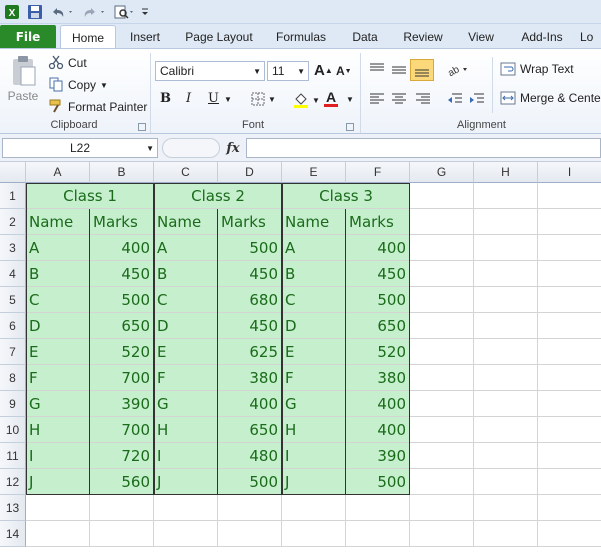 The image size is (601, 556). What do you see at coordinates (88, 37) in the screenshot?
I see `tab-home: Home` at bounding box center [88, 37].